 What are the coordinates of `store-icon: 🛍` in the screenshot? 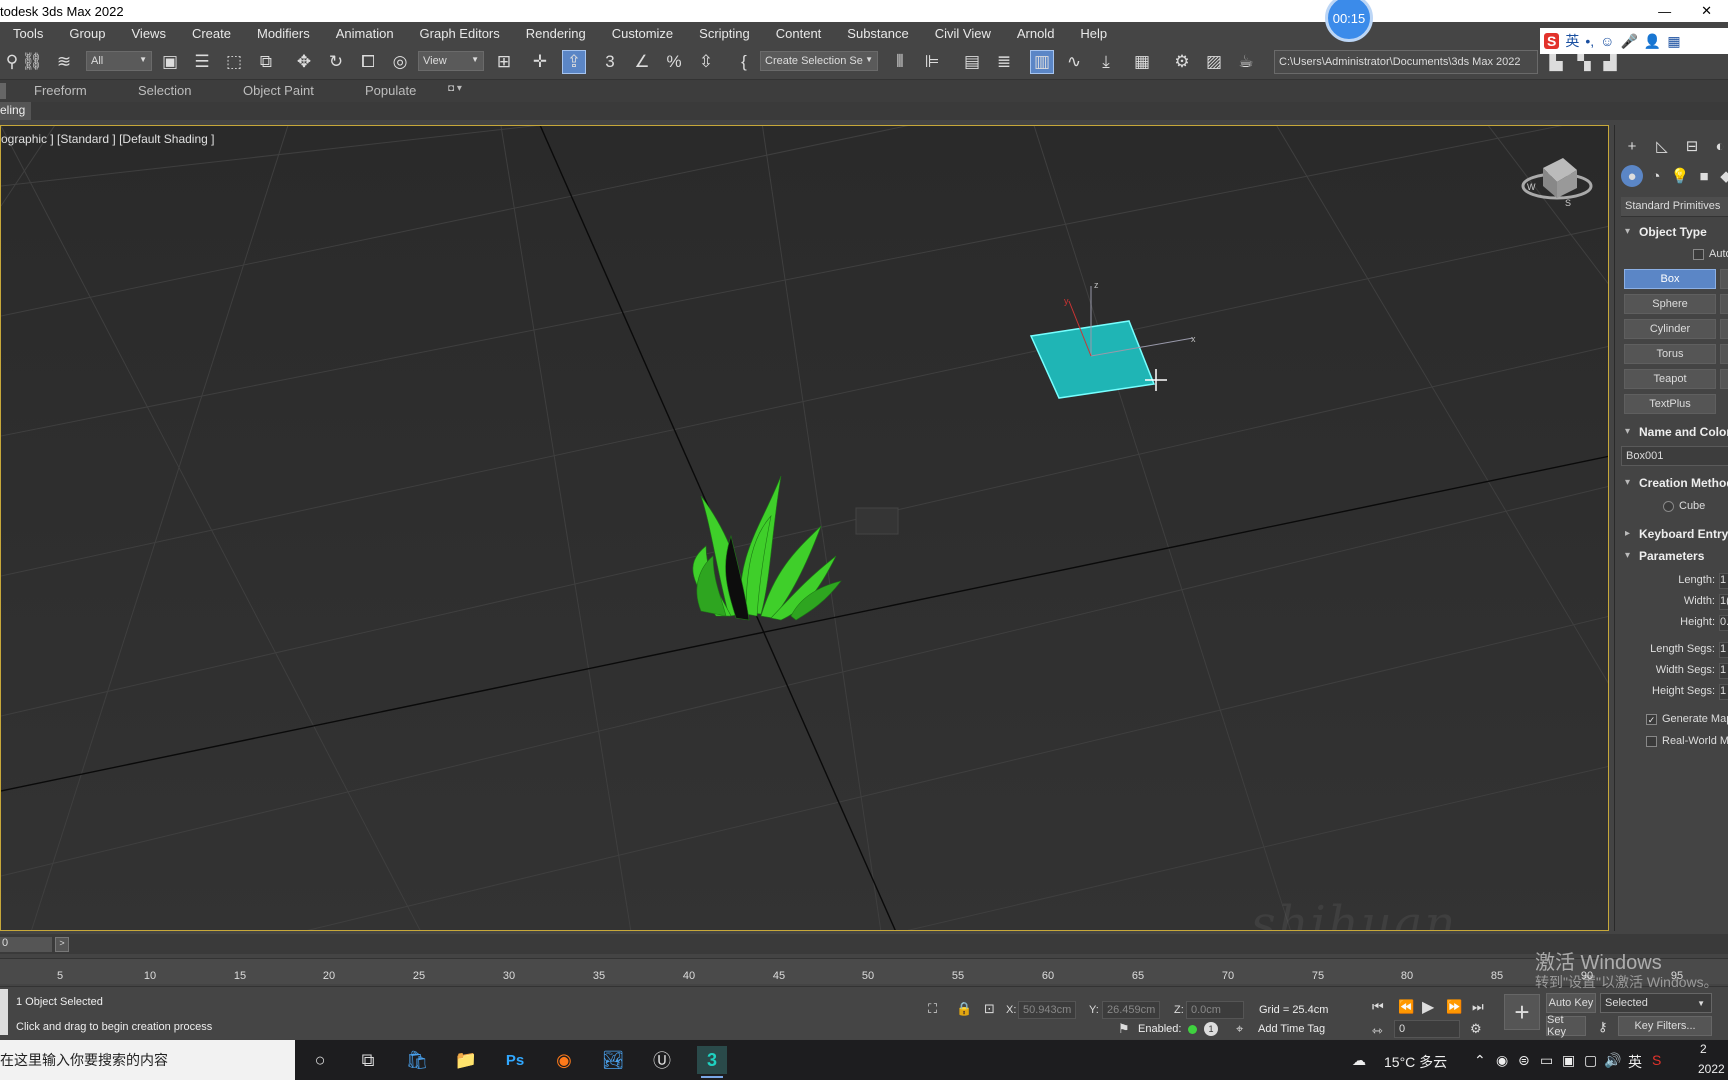 It's located at (417, 1060).